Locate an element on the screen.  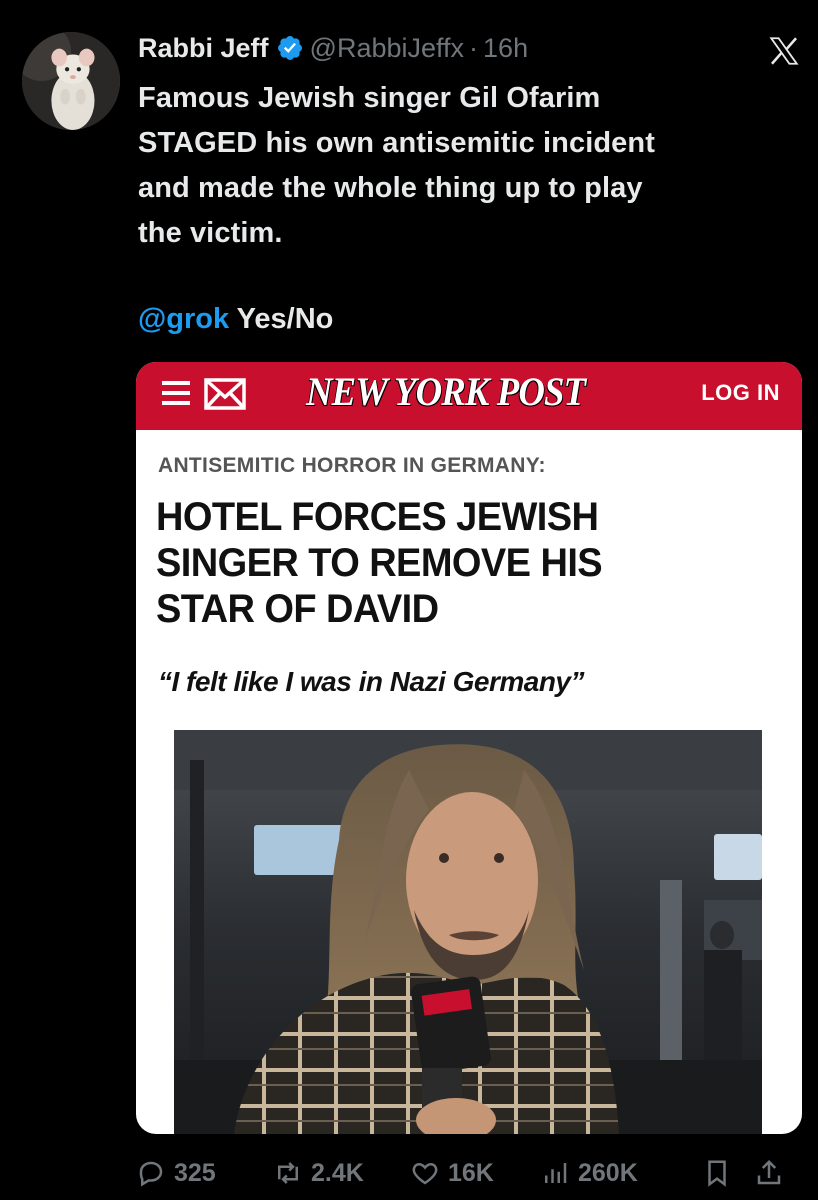
views-button: 260K is located at coordinates (589, 1173).